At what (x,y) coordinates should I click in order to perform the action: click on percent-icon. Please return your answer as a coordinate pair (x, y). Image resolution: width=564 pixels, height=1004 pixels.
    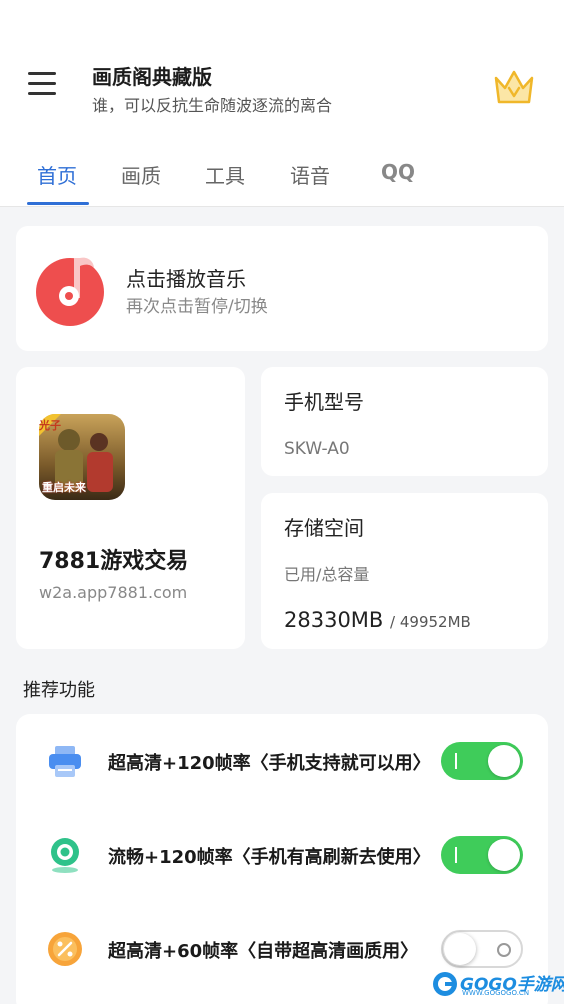
    Looking at the image, I should click on (65, 949).